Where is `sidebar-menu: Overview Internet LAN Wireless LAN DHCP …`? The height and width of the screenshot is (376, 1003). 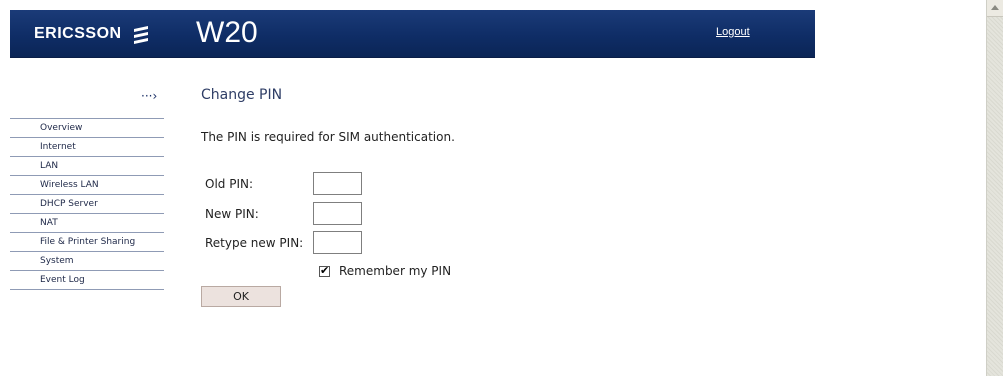 sidebar-menu: Overview Internet LAN Wireless LAN DHCP … is located at coordinates (87, 204).